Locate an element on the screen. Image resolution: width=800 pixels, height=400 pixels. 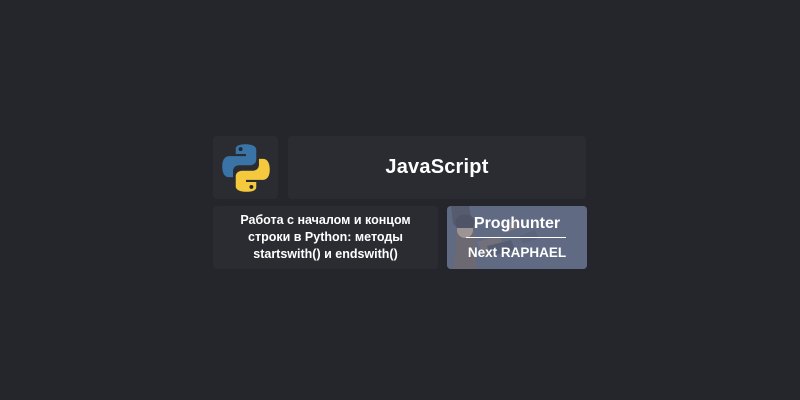
category-title: JavaScript is located at coordinates (437, 167).